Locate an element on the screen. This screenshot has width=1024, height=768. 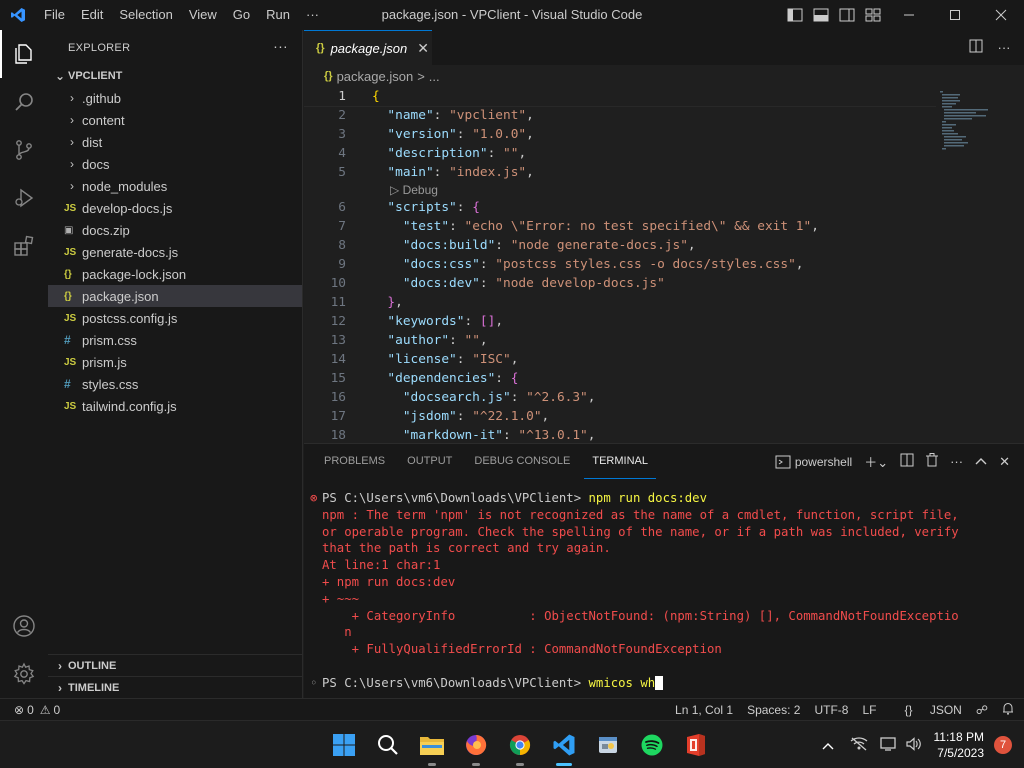
terminal-error-line: At line:1 char:1 is located at coordinates (381, 565).